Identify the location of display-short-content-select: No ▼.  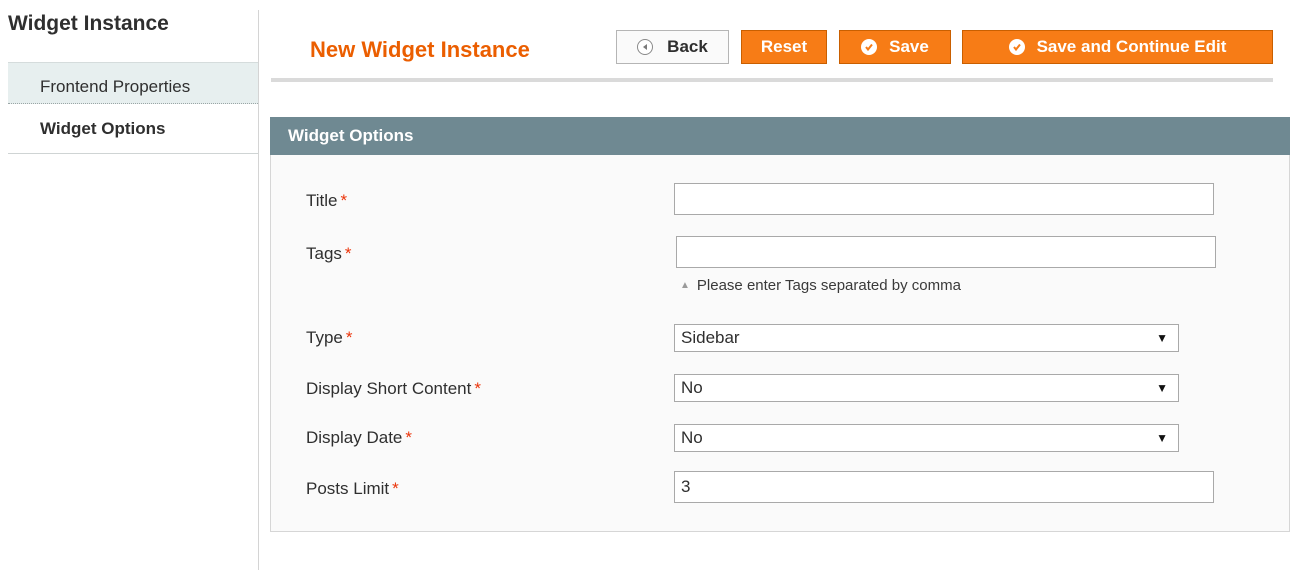
(926, 388).